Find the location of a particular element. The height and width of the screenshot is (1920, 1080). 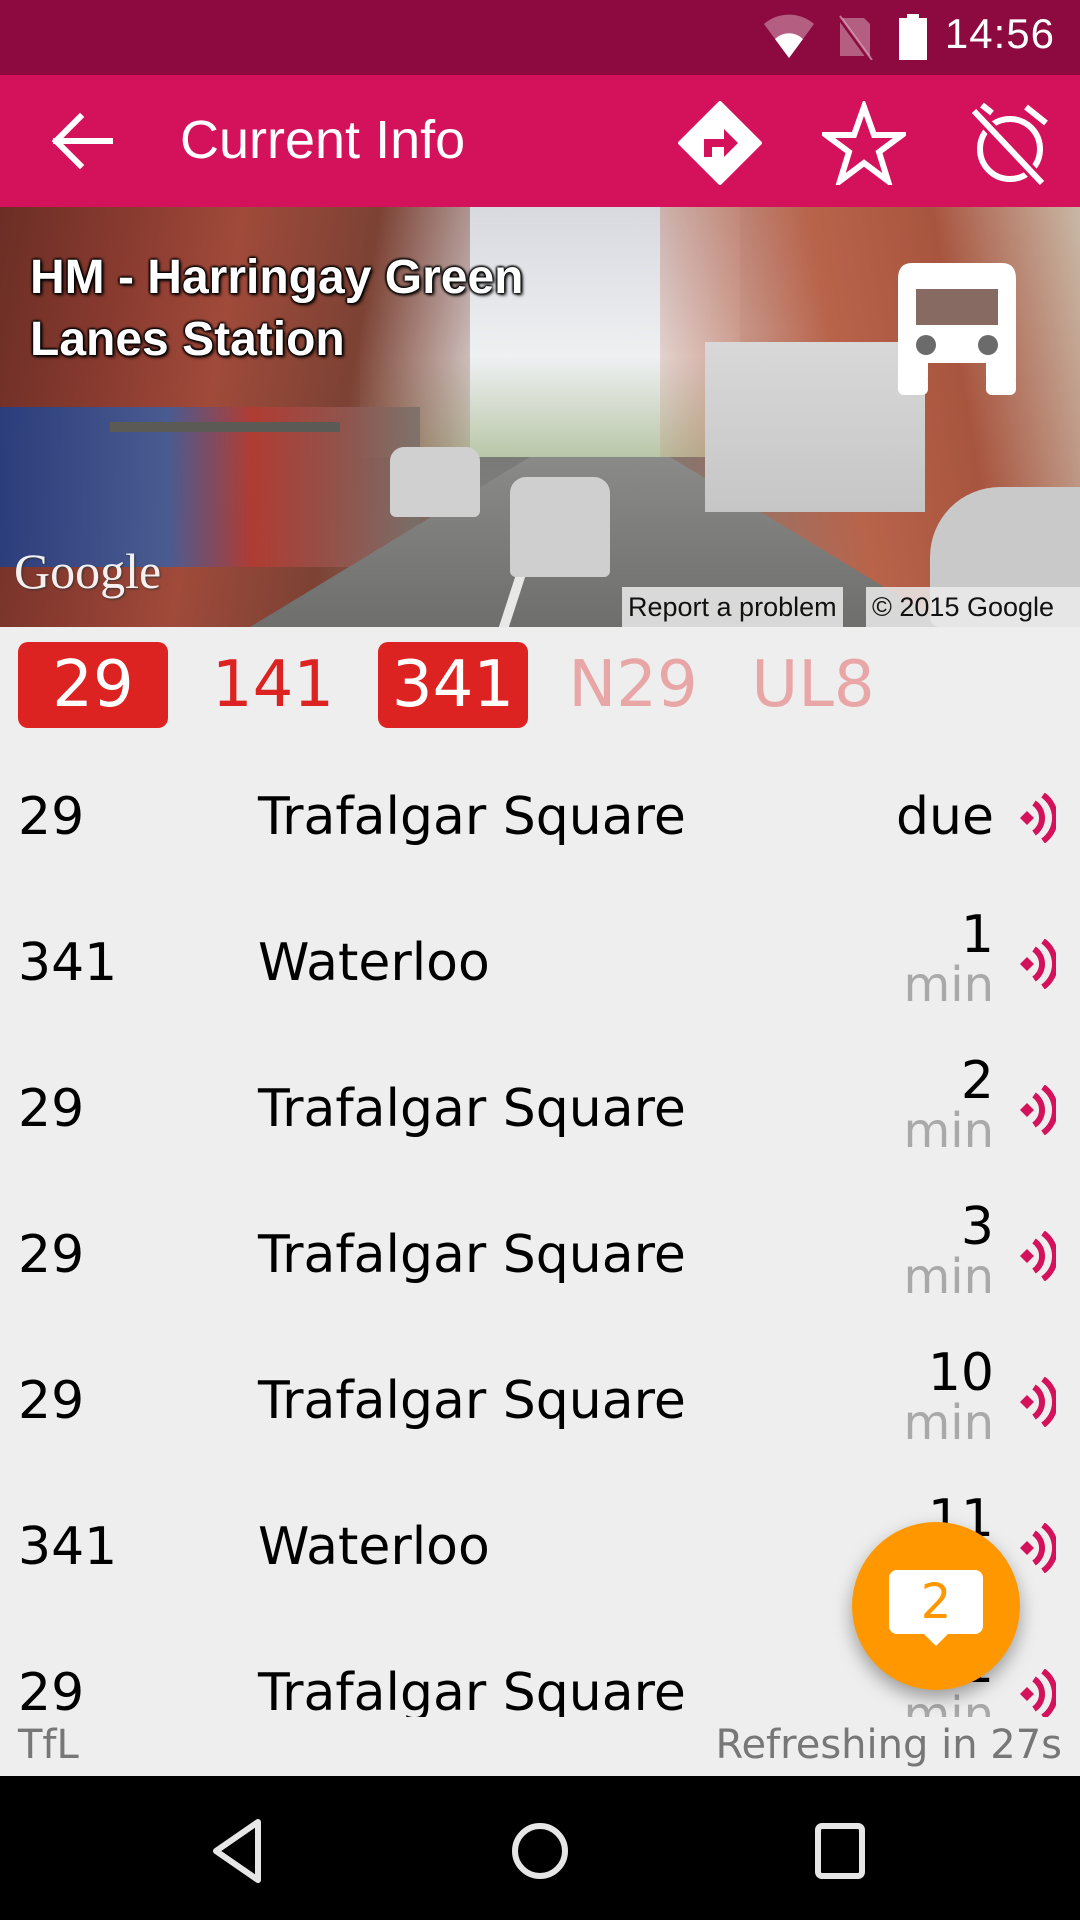

messages-count: 2 is located at coordinates (936, 1602).